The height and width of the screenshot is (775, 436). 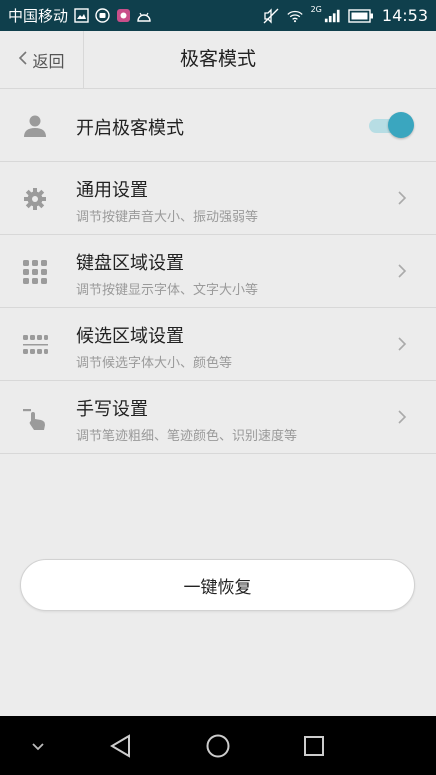 What do you see at coordinates (35, 199) in the screenshot?
I see `gear-icon` at bounding box center [35, 199].